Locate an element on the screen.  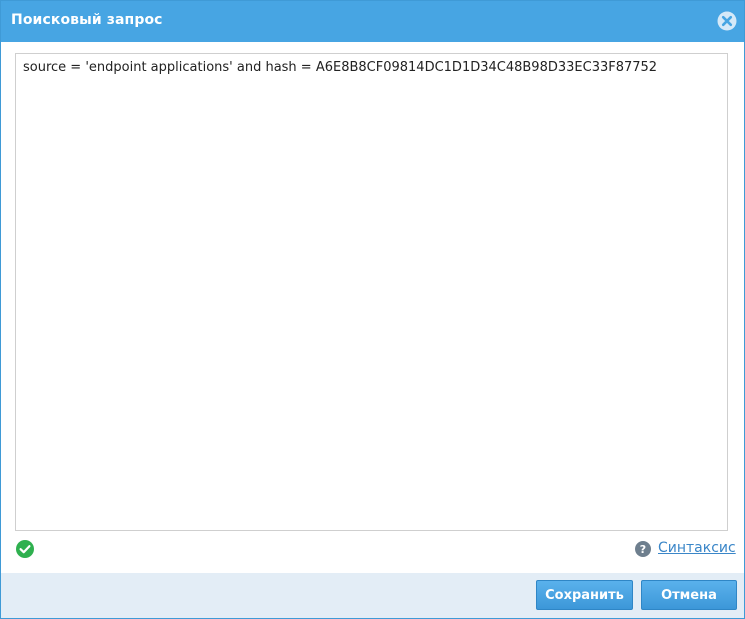
save-button: Сохранить is located at coordinates (584, 595).